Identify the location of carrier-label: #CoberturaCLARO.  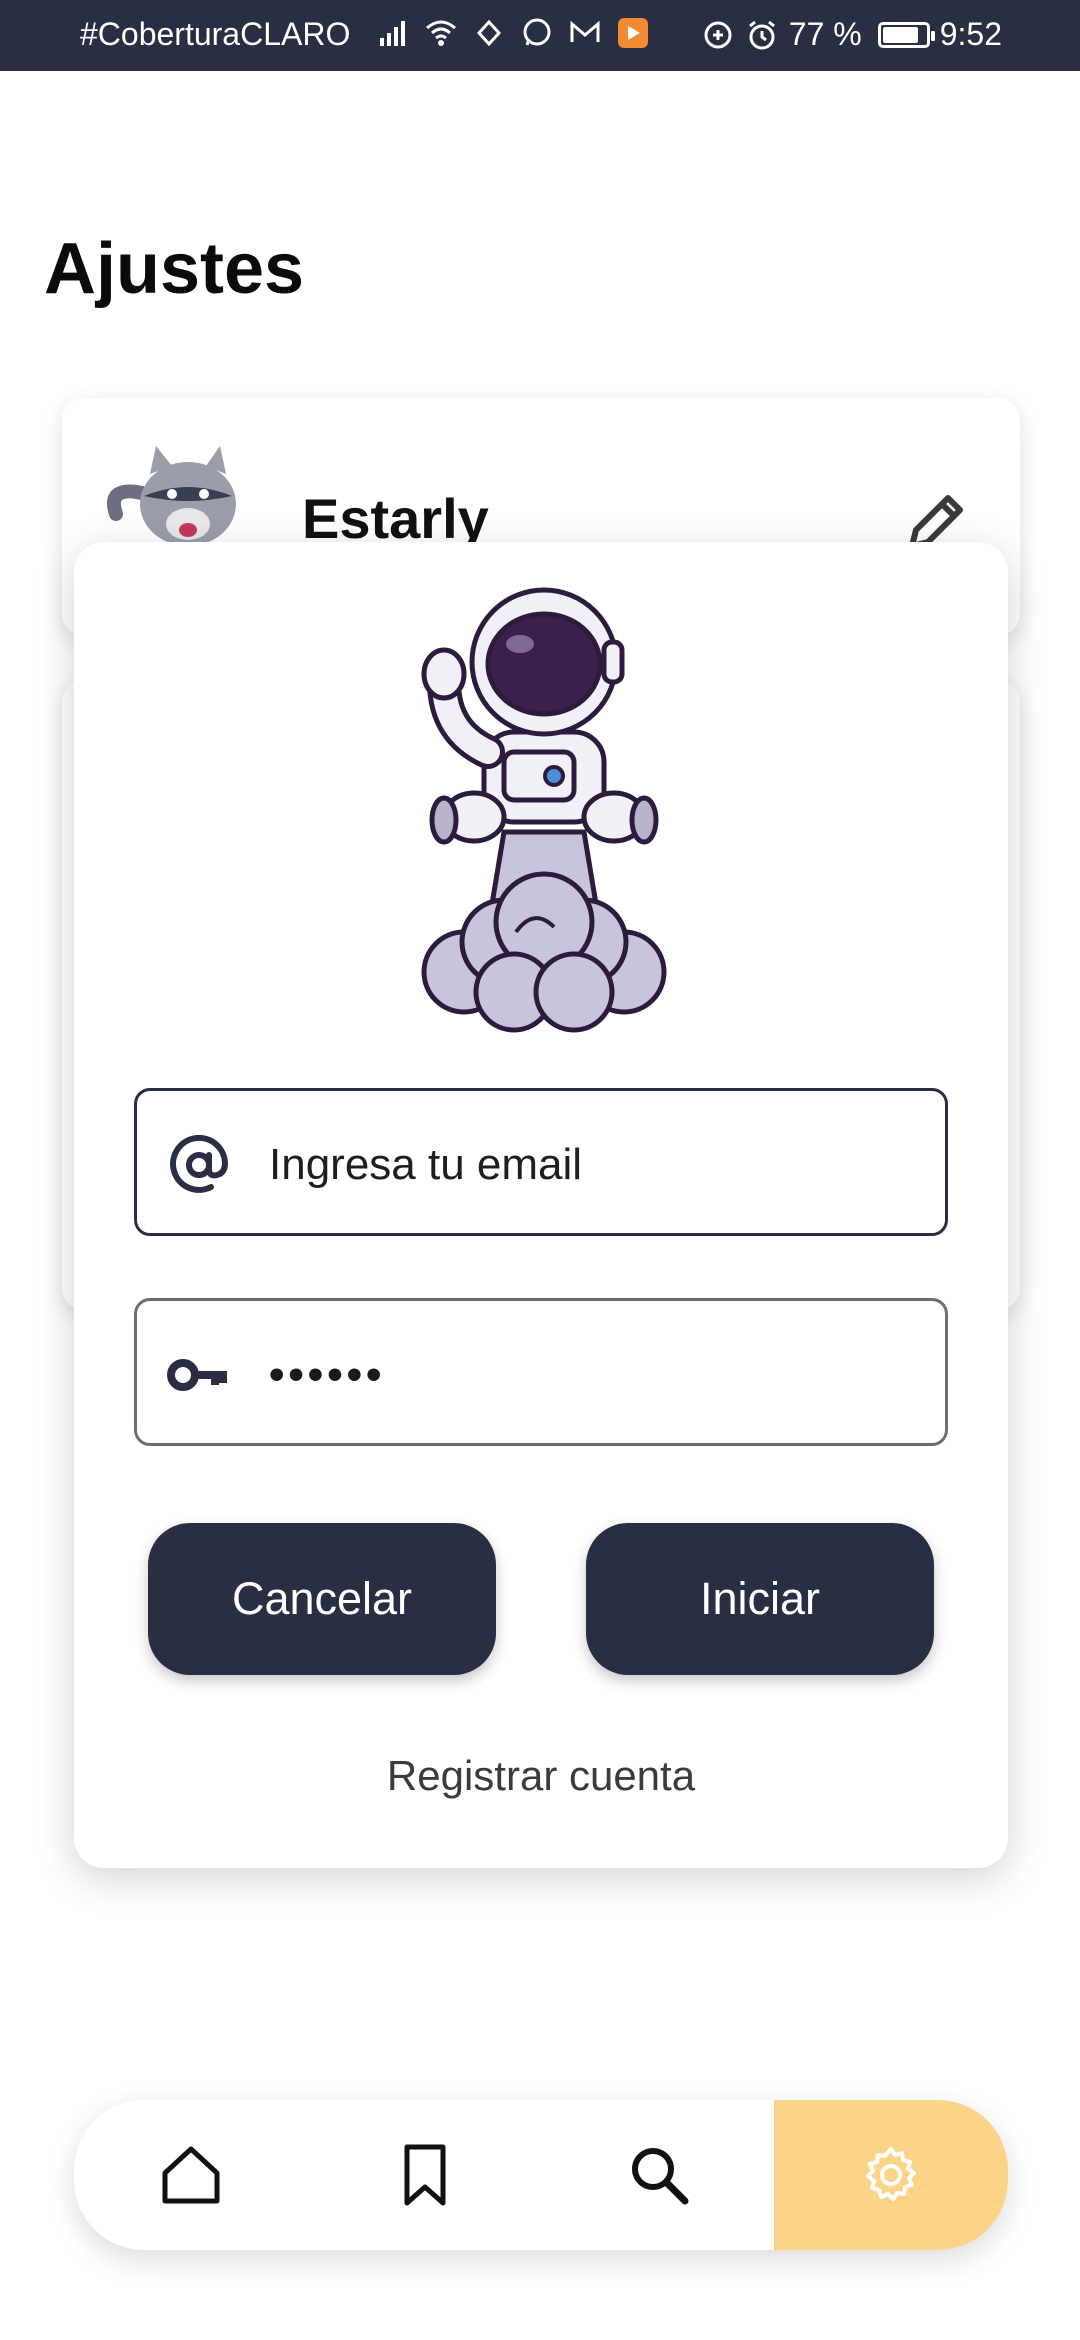
(215, 34).